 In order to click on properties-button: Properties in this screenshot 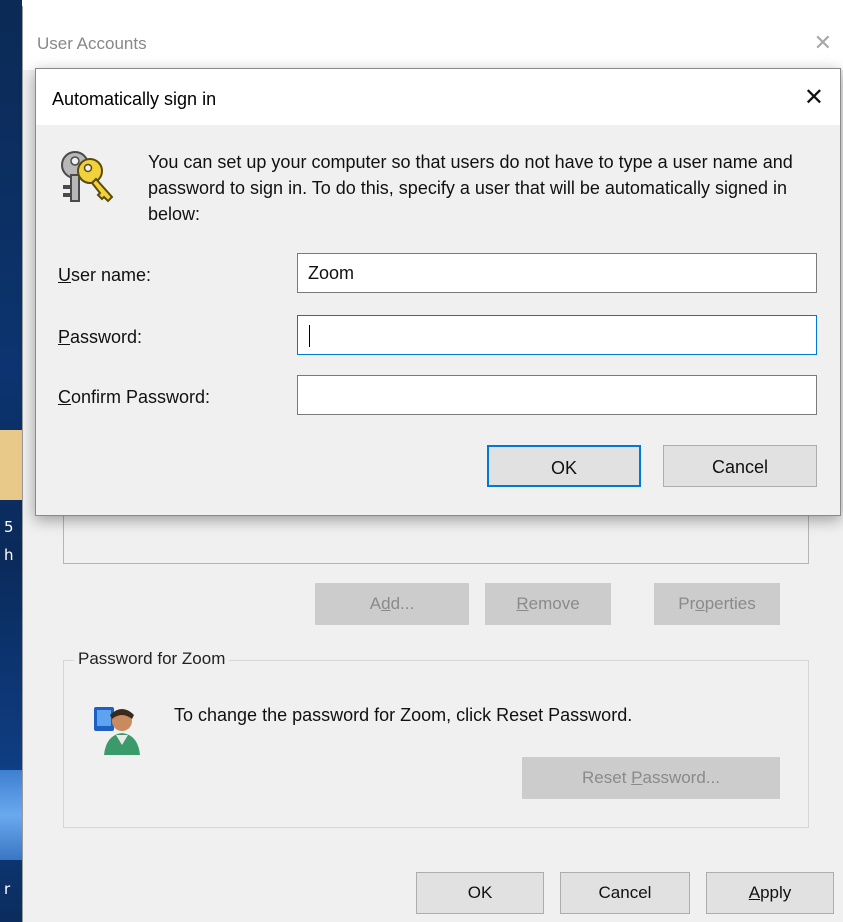, I will do `click(717, 604)`.